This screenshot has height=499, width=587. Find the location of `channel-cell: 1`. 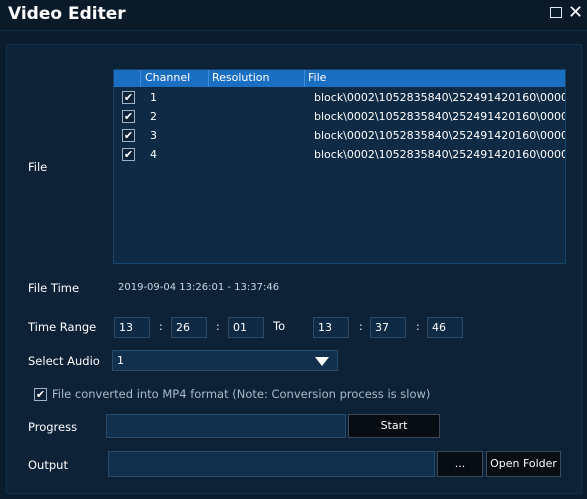

channel-cell: 1 is located at coordinates (153, 97).